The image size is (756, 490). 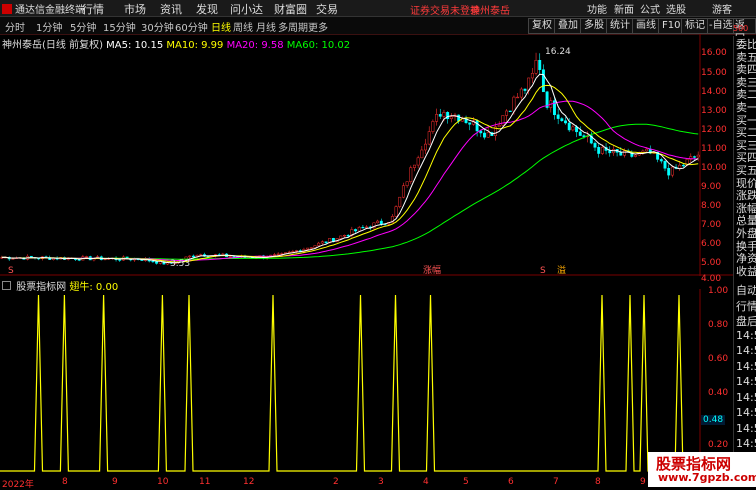 What do you see at coordinates (556, 482) in the screenshot?
I see `date-tick: 7` at bounding box center [556, 482].